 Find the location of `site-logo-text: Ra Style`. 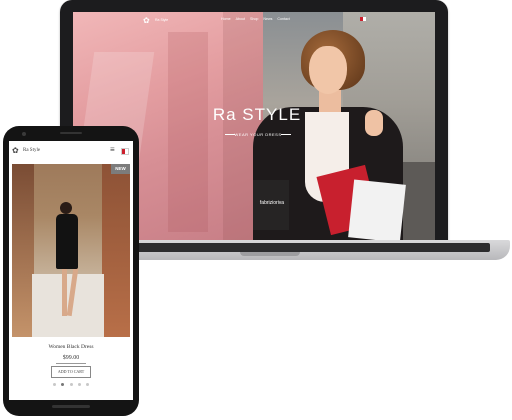

site-logo-text: Ra Style is located at coordinates (161, 20).